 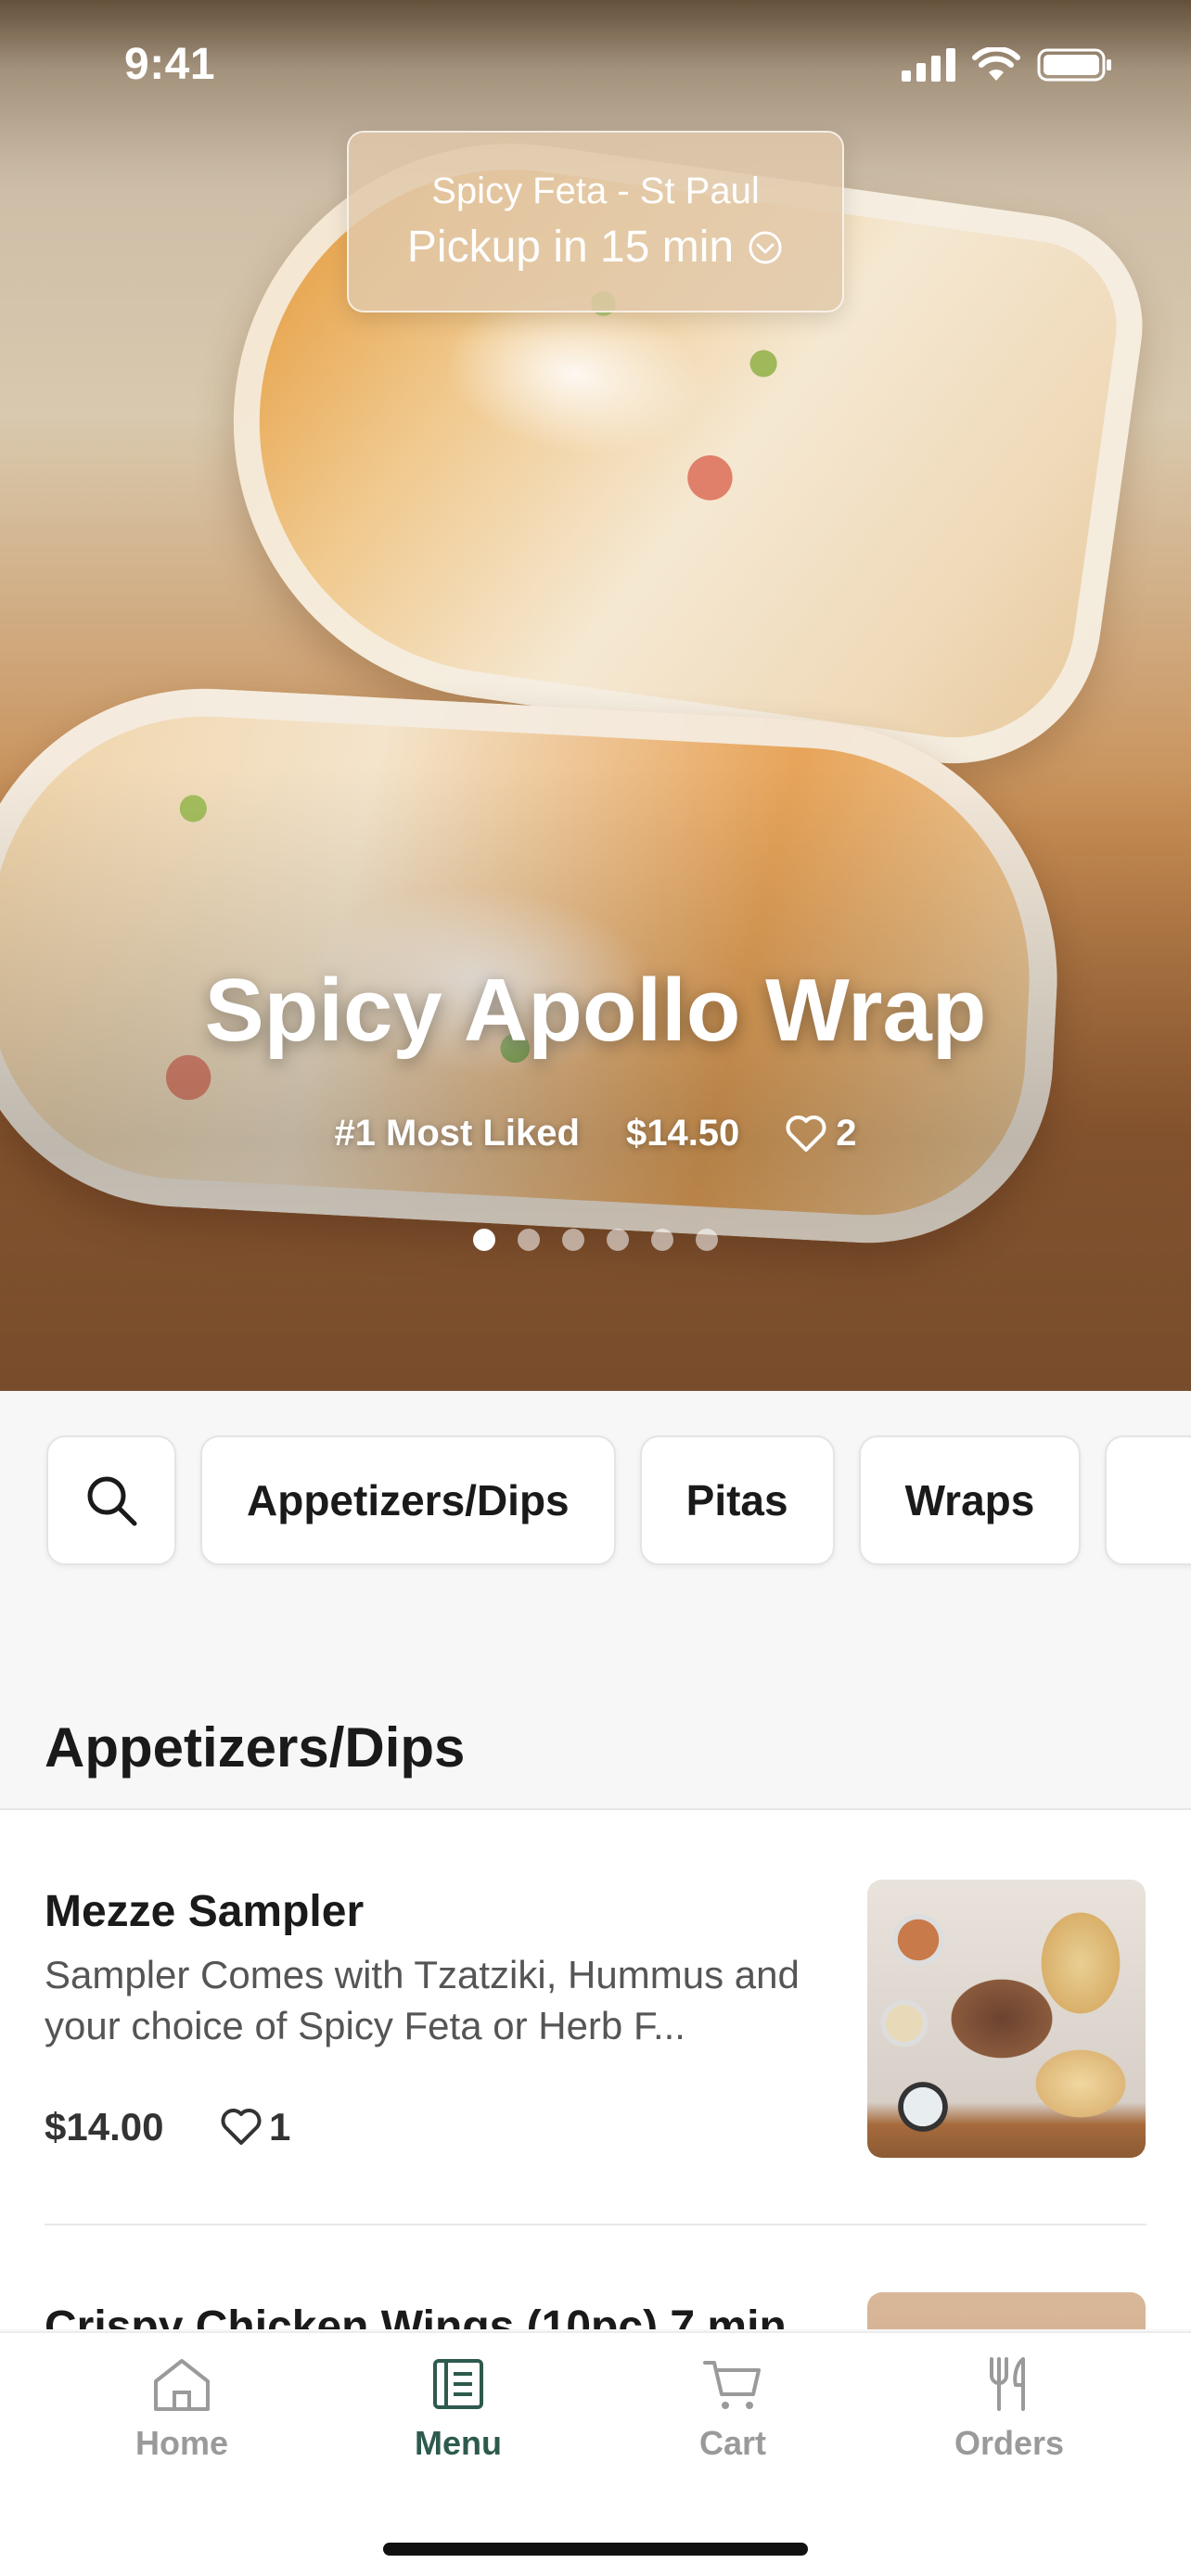 What do you see at coordinates (182, 2385) in the screenshot?
I see `home-icon` at bounding box center [182, 2385].